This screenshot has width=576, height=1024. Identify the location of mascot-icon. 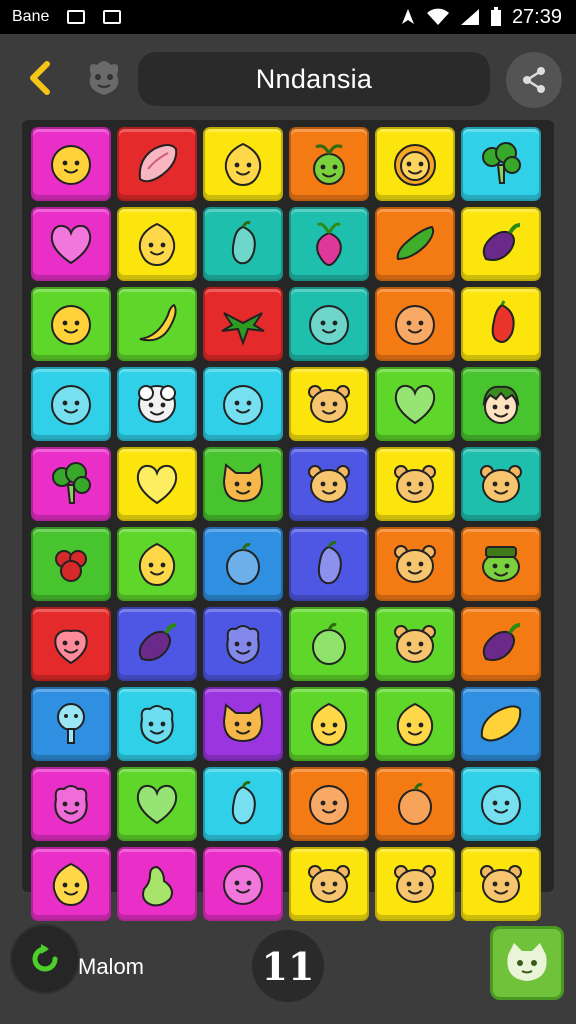
(104, 78).